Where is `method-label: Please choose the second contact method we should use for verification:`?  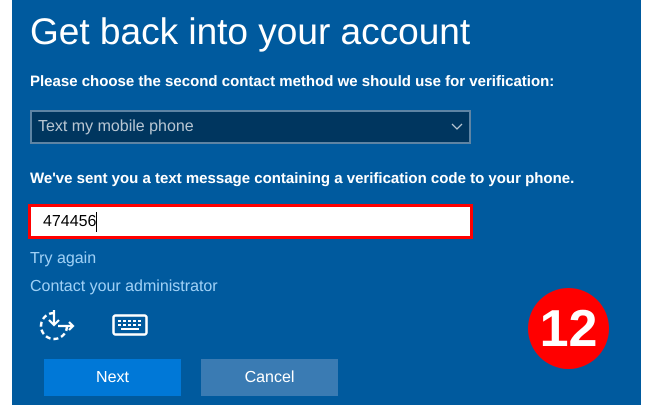
method-label: Please choose the second contact method we should use for verification: is located at coordinates (292, 82).